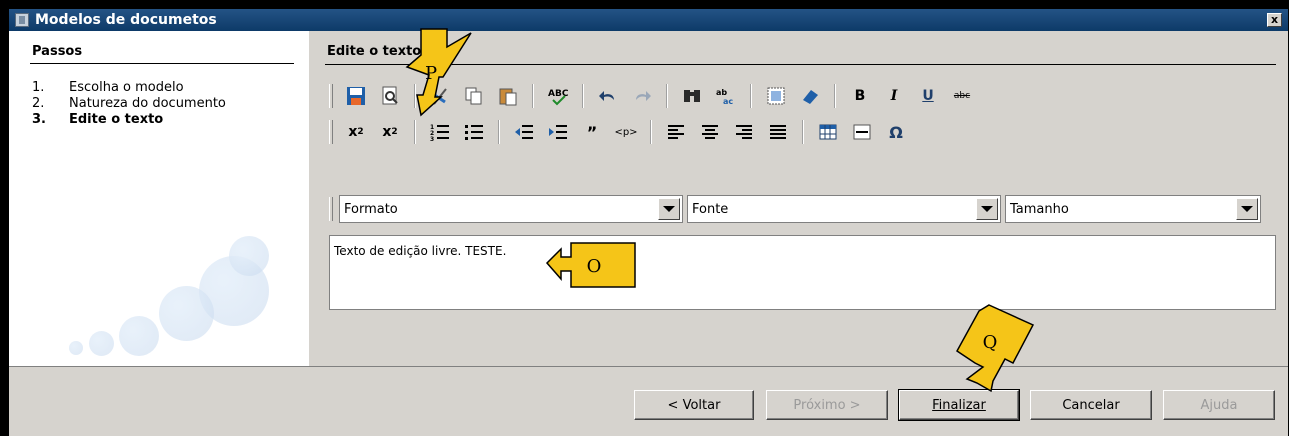 This screenshot has height=436, width=1289. What do you see at coordinates (39, 119) in the screenshot?
I see `step-number: 3.` at bounding box center [39, 119].